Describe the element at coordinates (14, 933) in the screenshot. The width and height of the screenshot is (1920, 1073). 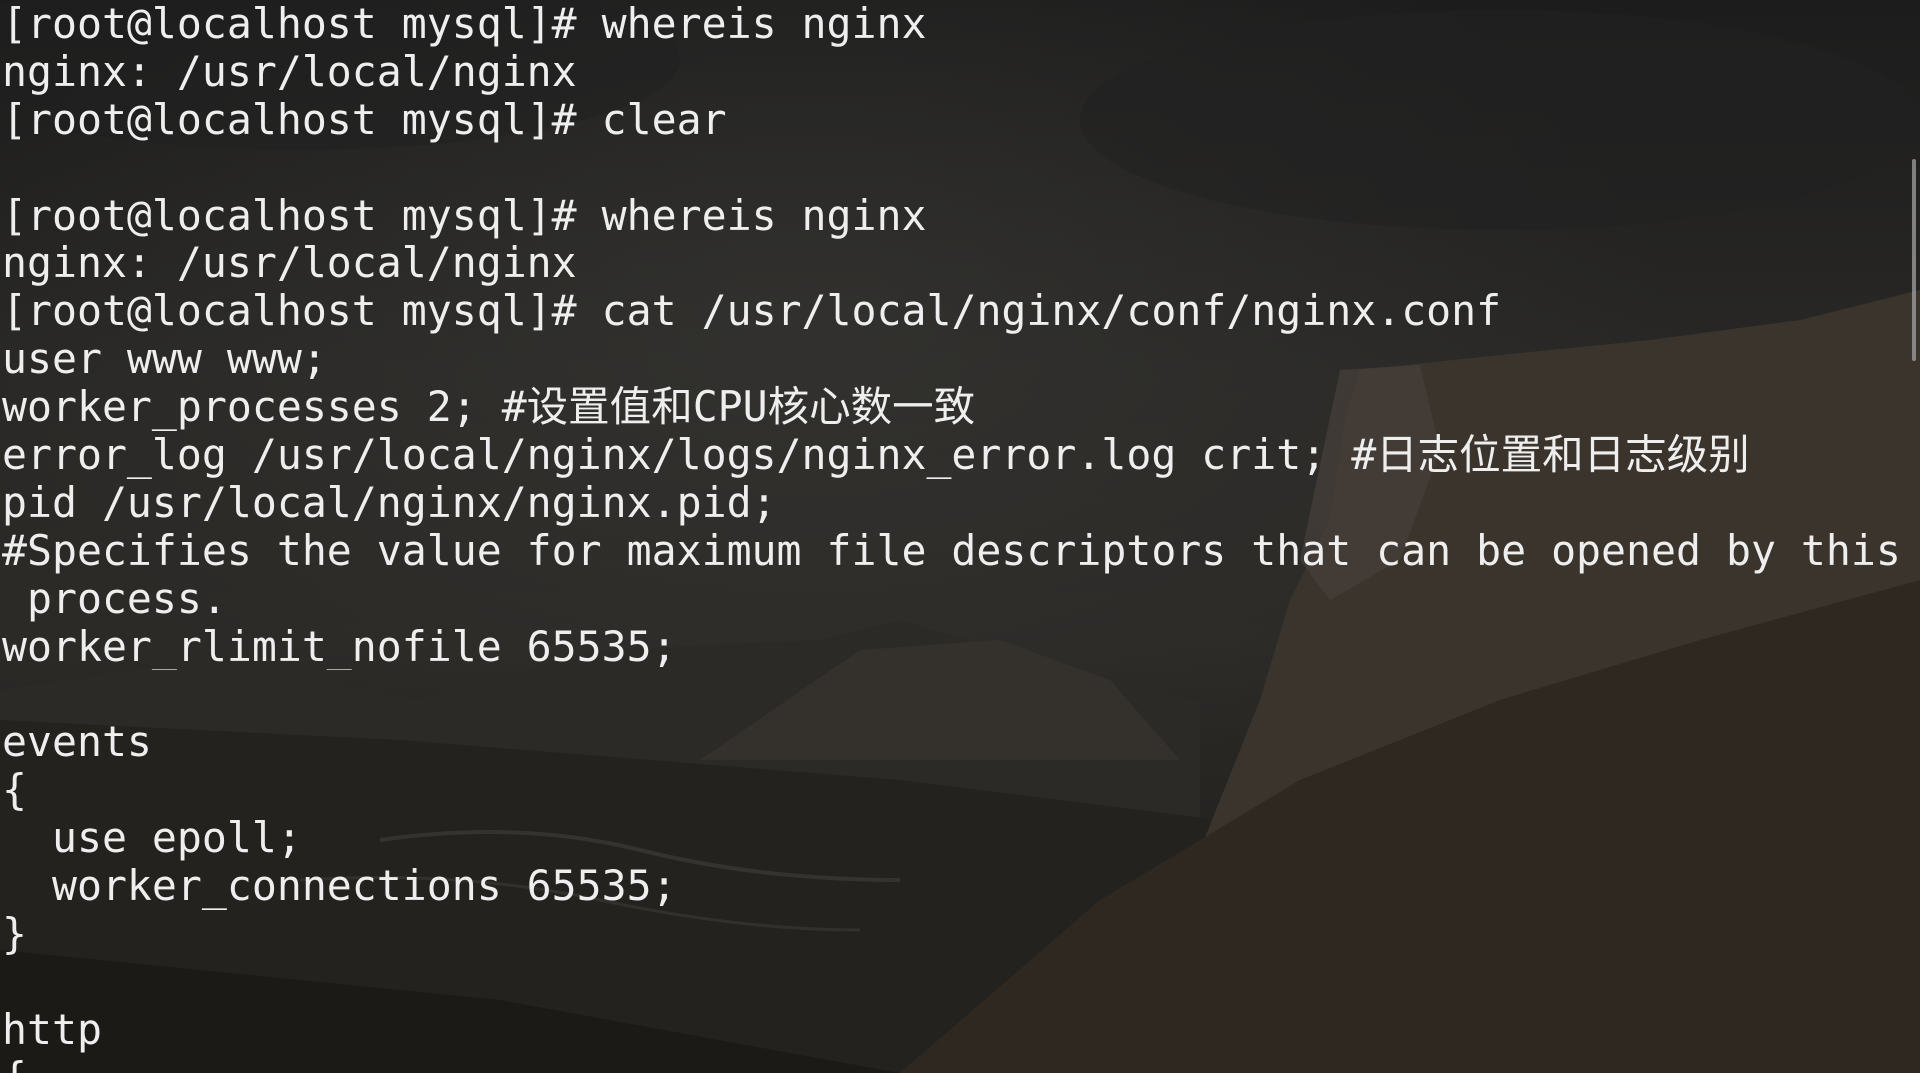
I see `config-line: }` at that location.